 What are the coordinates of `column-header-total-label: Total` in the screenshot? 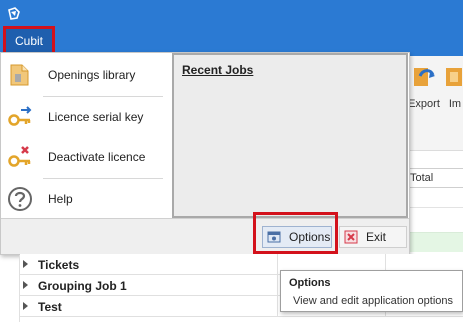 It's located at (422, 178).